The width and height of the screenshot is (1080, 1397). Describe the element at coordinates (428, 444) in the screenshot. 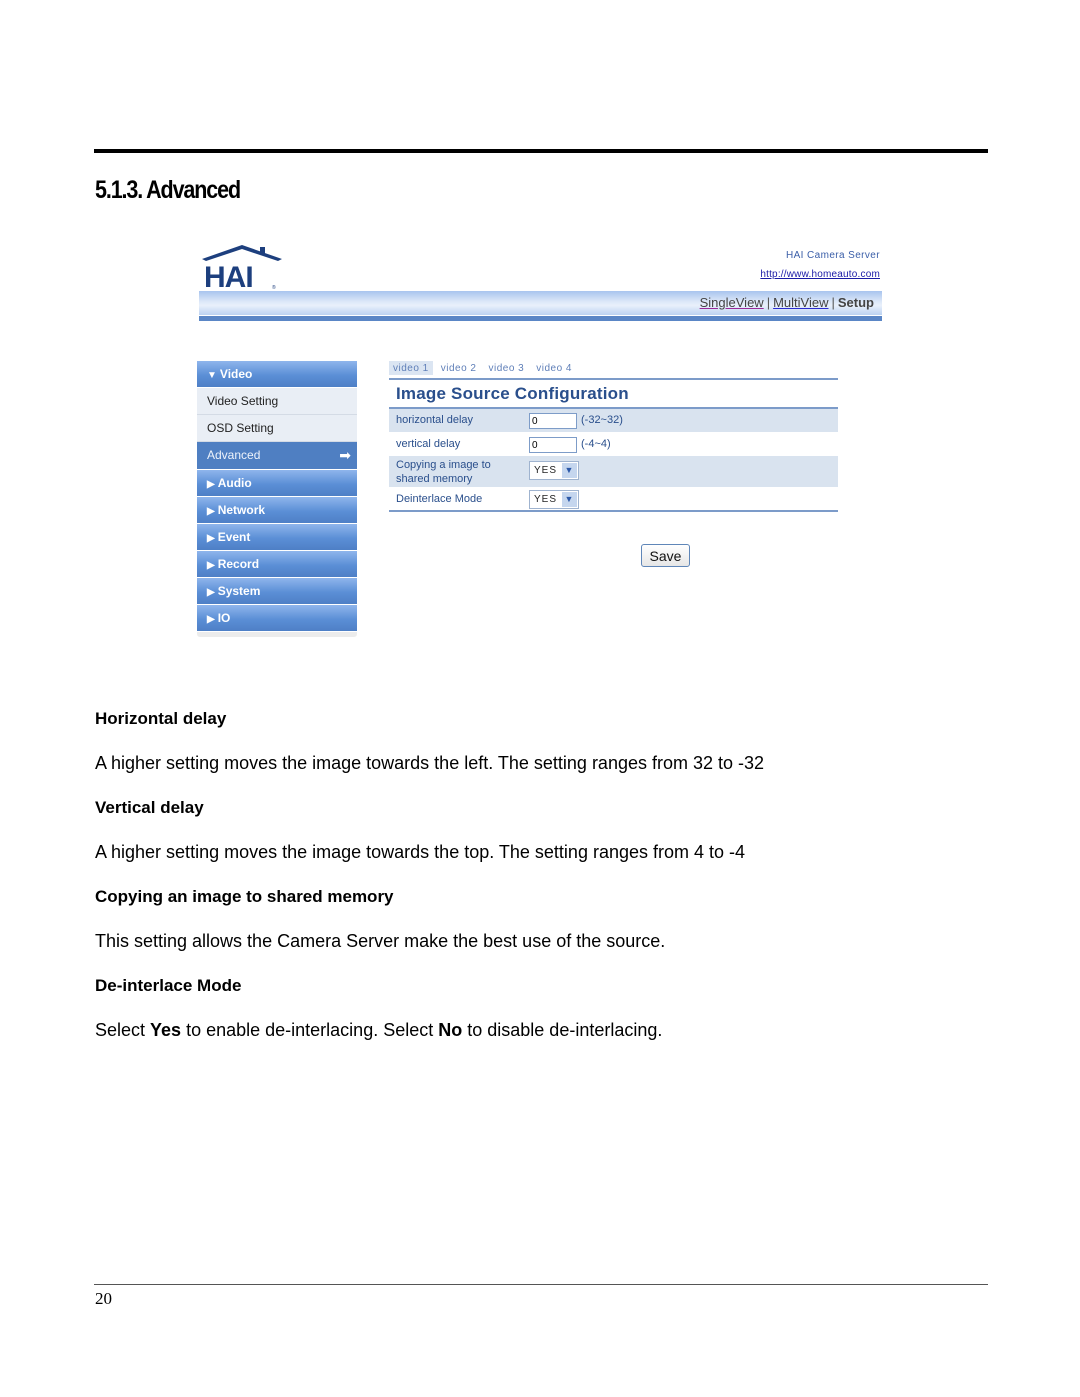

I see `vertical-delay-label: vertical delay` at that location.